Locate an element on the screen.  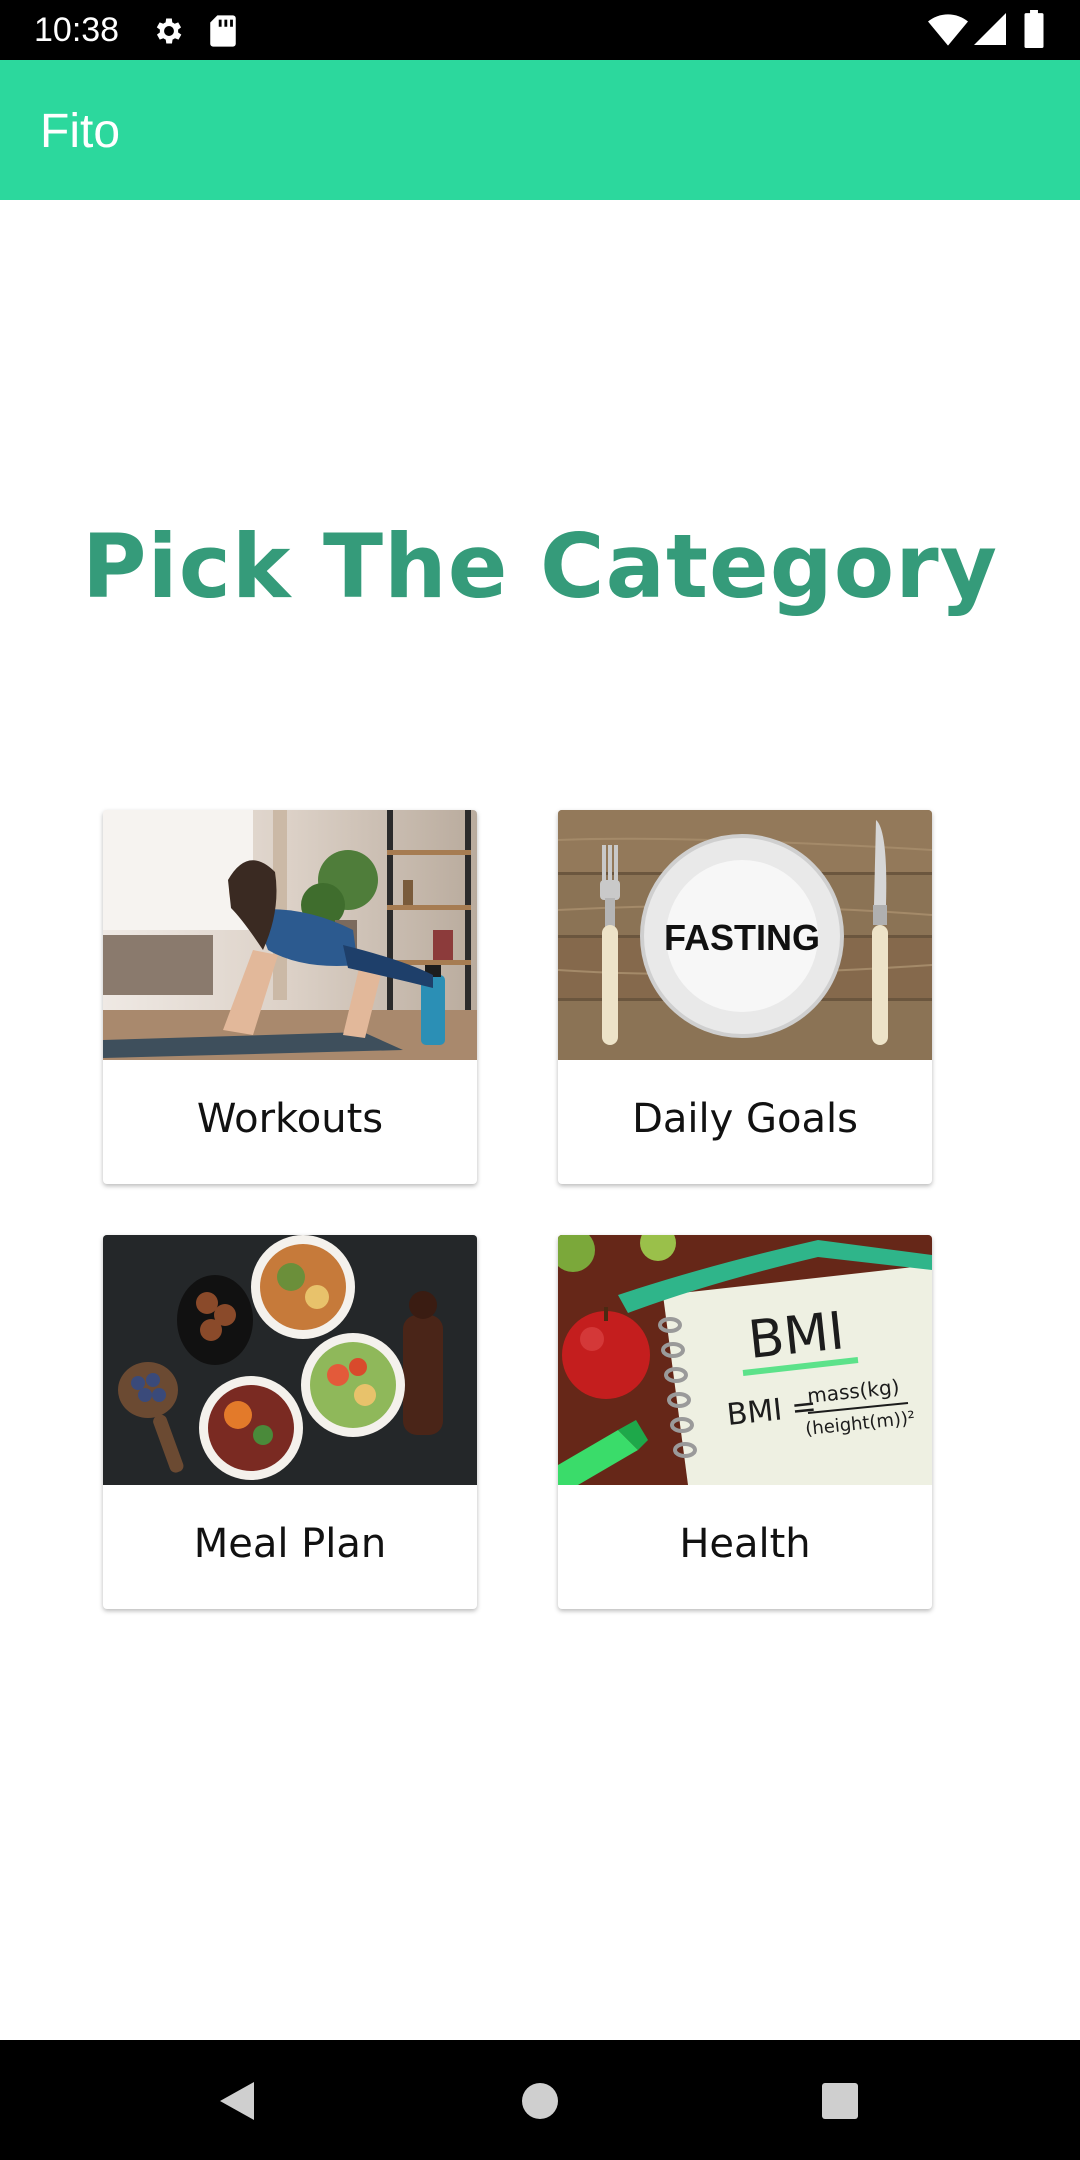
fasting-plate-image: FASTING is located at coordinates (745, 935).